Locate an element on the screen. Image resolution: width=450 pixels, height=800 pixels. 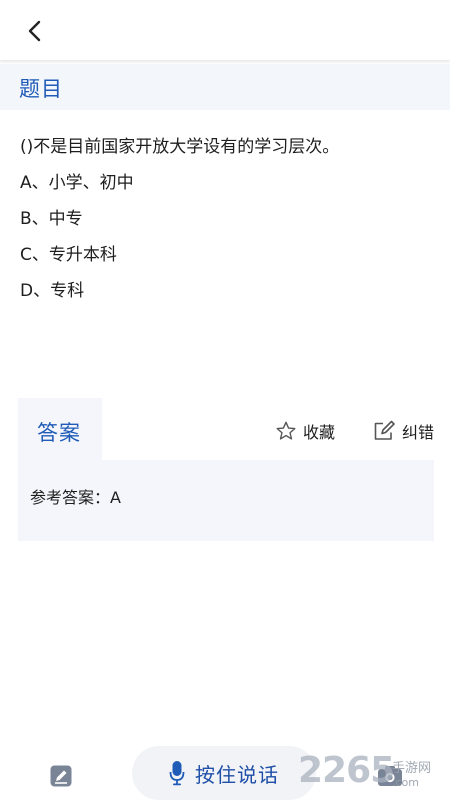
favorite-label: 收藏 is located at coordinates (319, 432).